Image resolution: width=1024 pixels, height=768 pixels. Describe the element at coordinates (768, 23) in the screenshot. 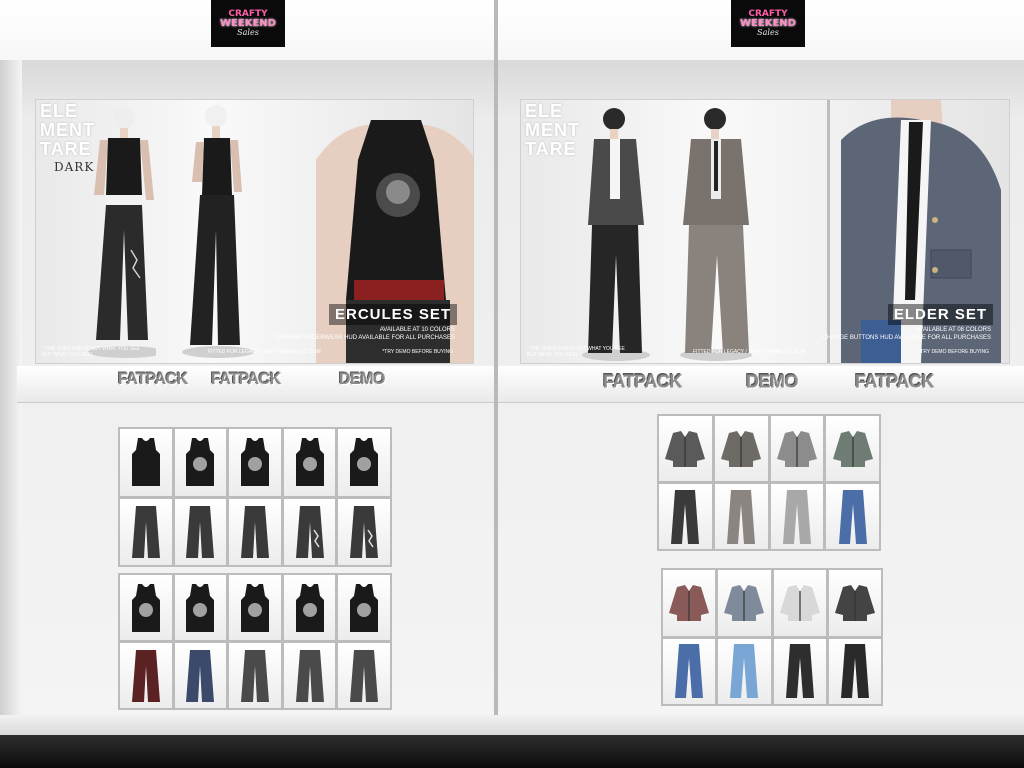

I see `event-logo-right: CRAFTY WEEKEND Sales` at that location.